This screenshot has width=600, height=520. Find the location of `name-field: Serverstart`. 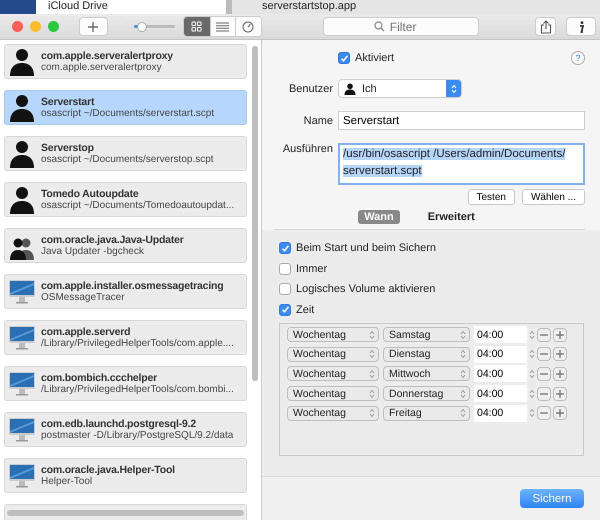

name-field: Serverstart is located at coordinates (461, 120).